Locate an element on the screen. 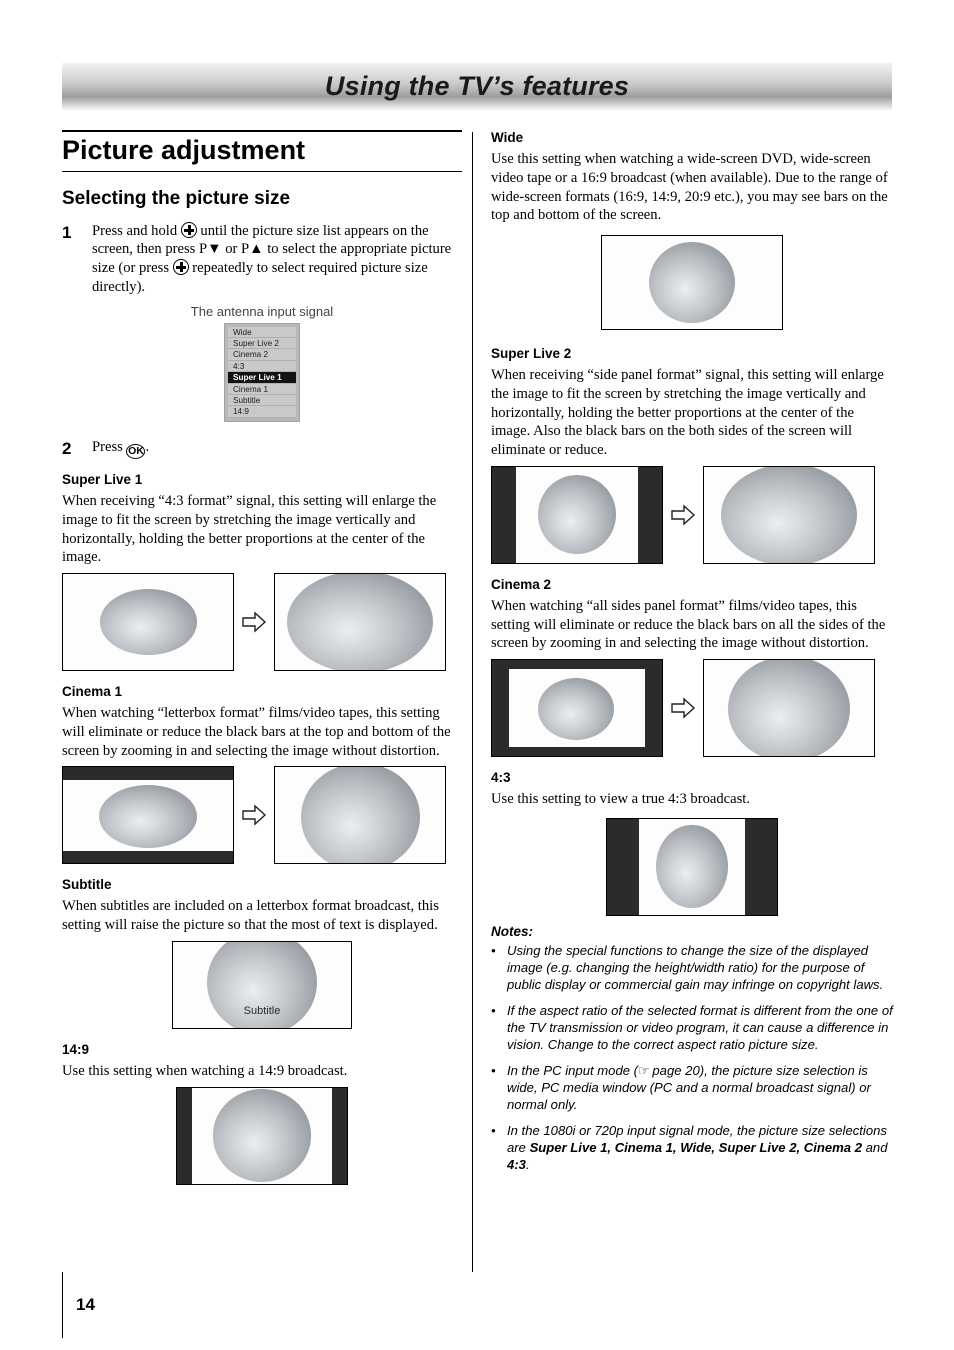 The image size is (954, 1350). sidepanel-bar-right is located at coordinates (650, 514).